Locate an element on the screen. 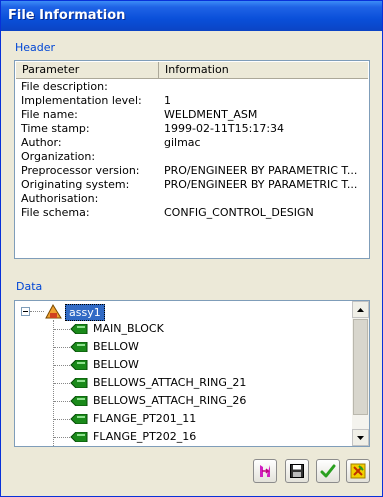 Image resolution: width=383 pixels, height=497 pixels. convert-icon is located at coordinates (265, 471).